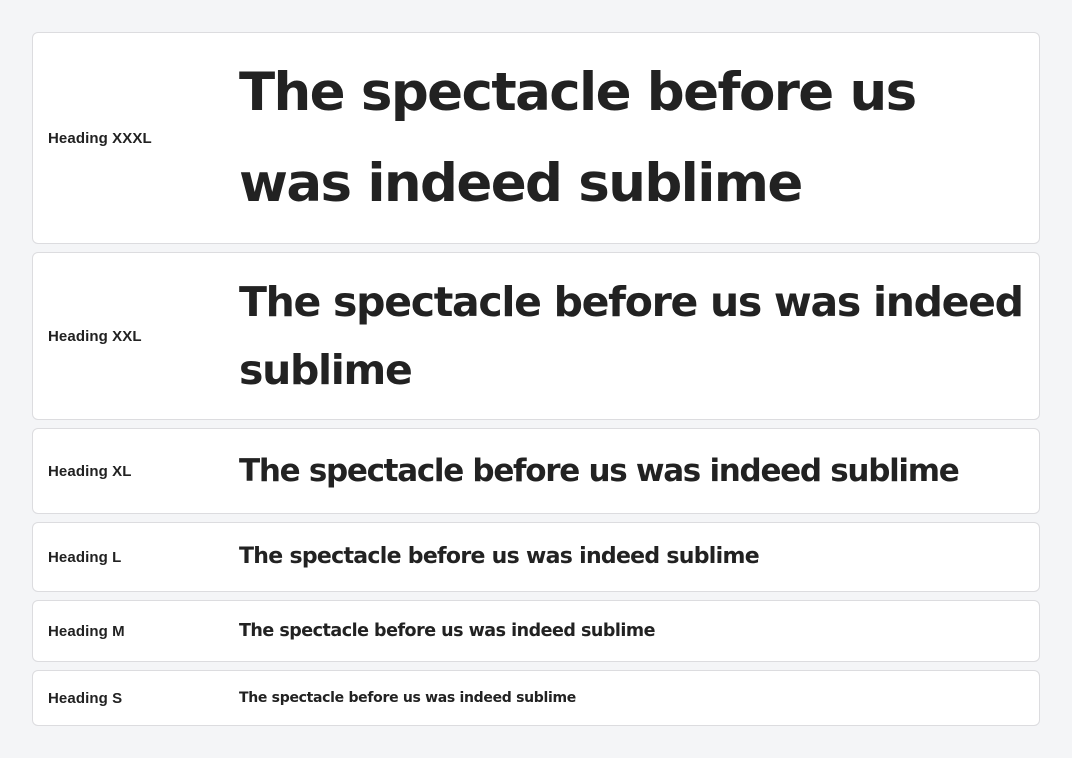  I want to click on heading-label: Heading XXXL, so click(100, 138).